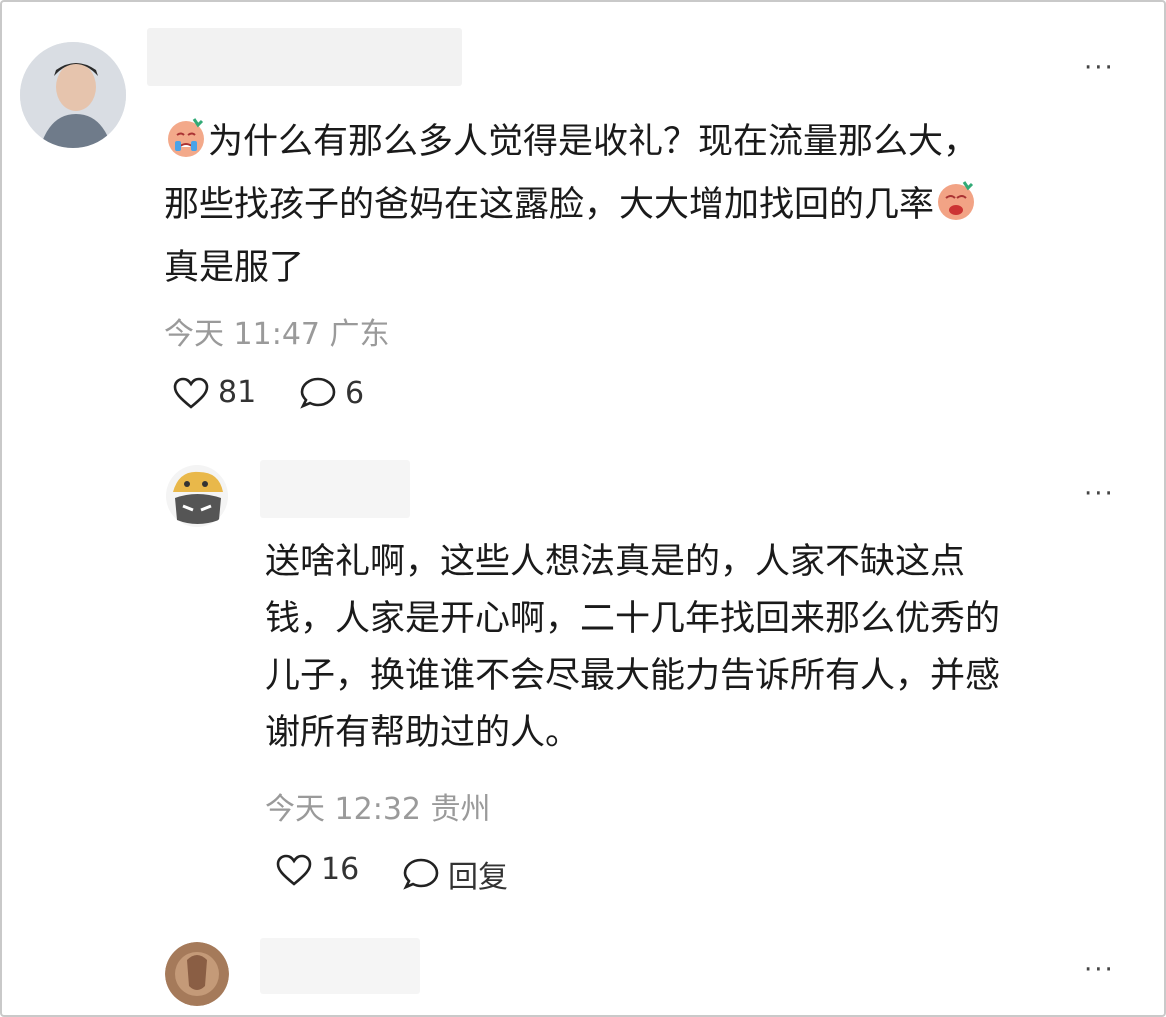 The height and width of the screenshot is (1017, 1166). I want to click on like-count: 16, so click(340, 869).